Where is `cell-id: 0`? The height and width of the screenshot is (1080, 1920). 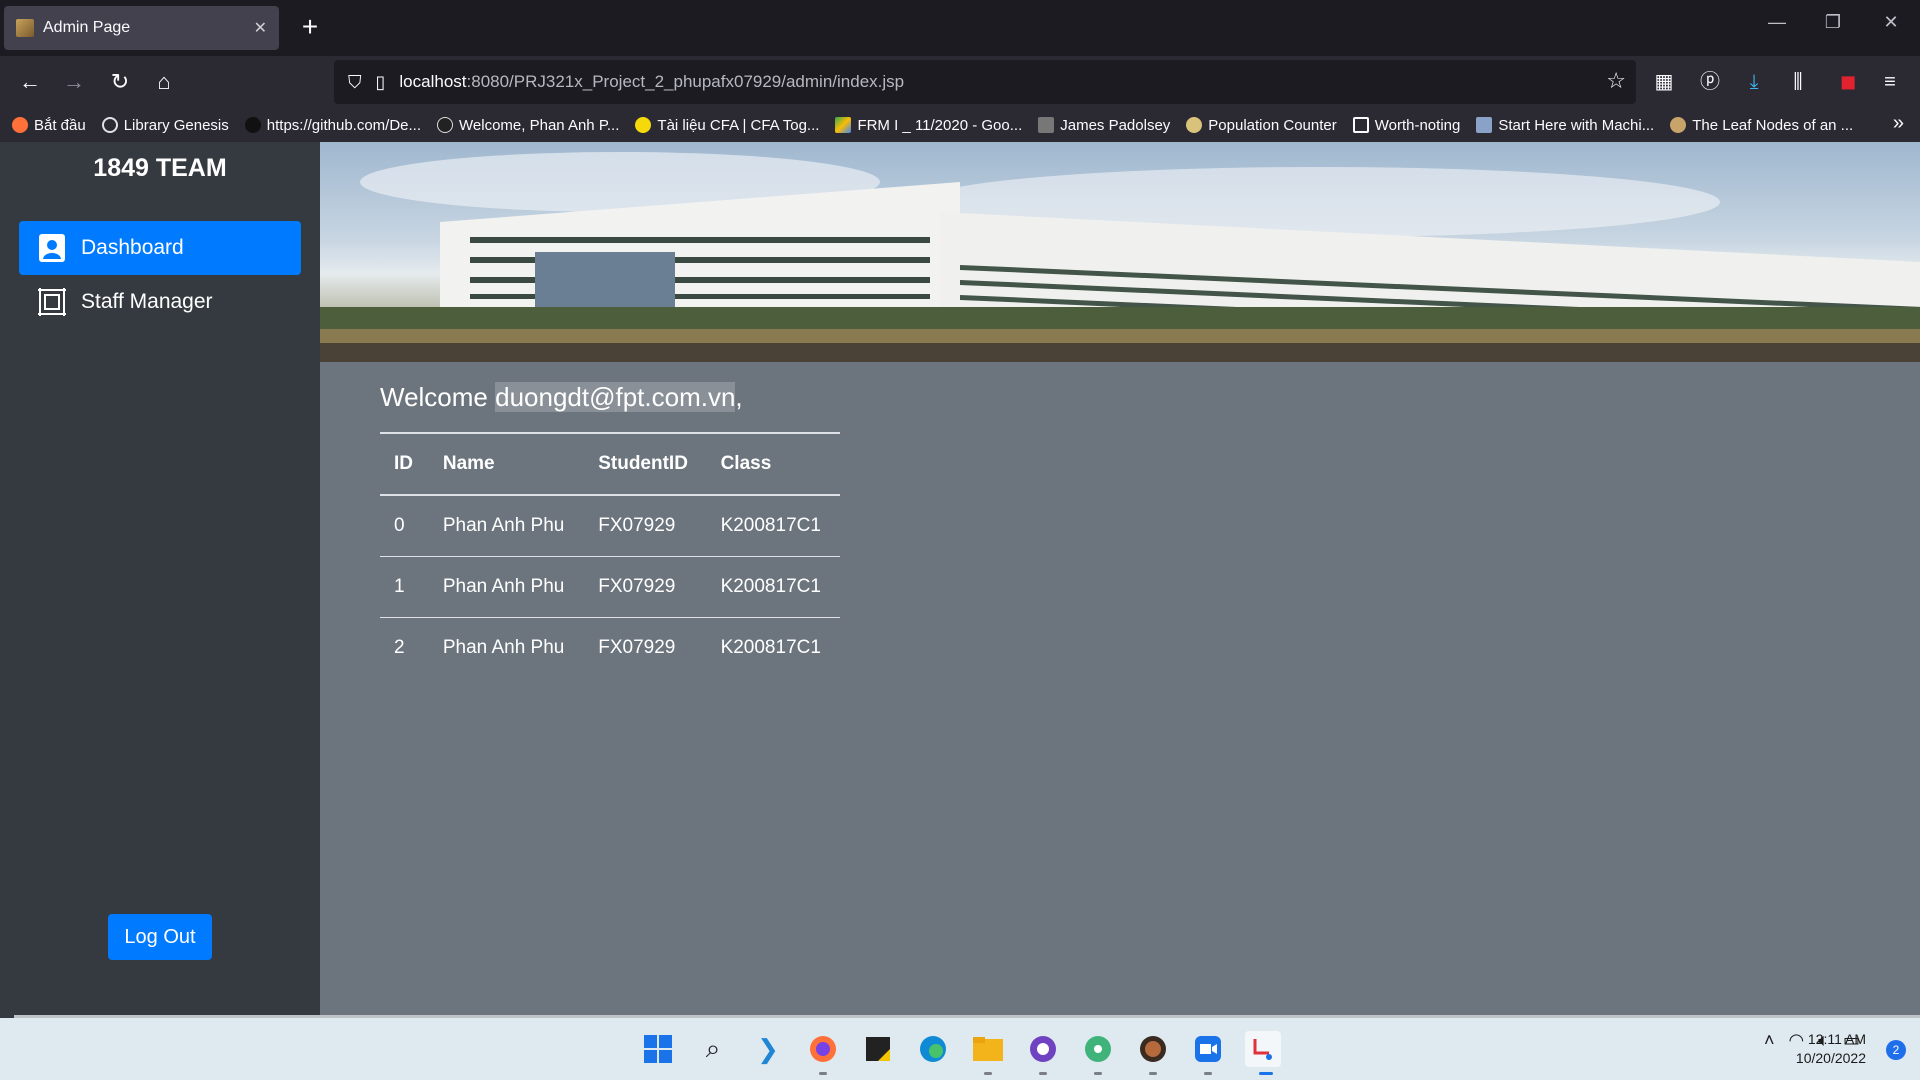
cell-id: 0 is located at coordinates (404, 526).